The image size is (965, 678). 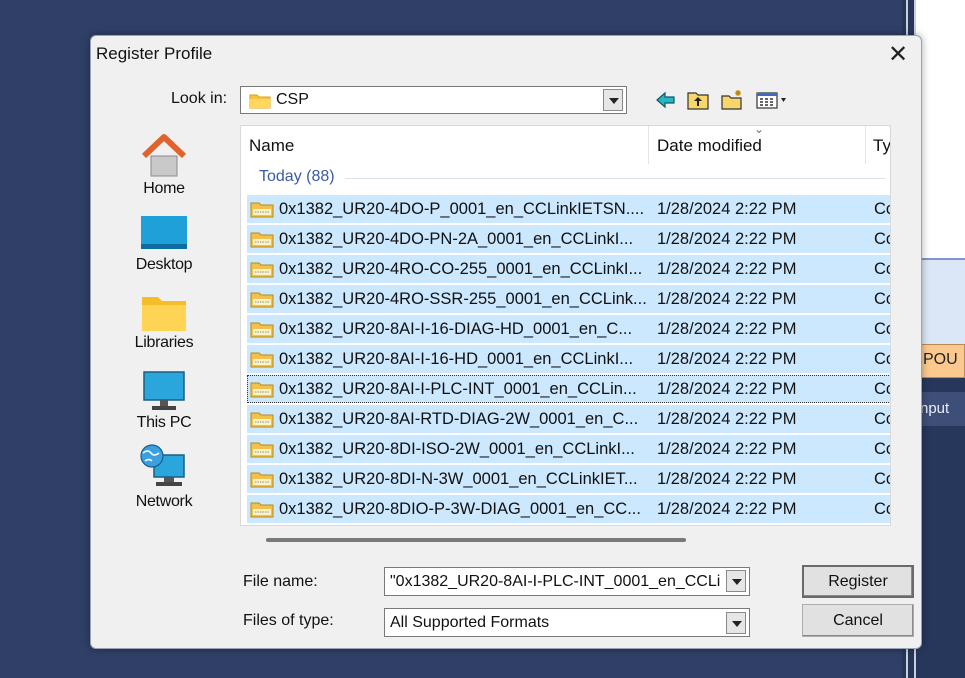 I want to click on place-label: Network, so click(x=164, y=501).